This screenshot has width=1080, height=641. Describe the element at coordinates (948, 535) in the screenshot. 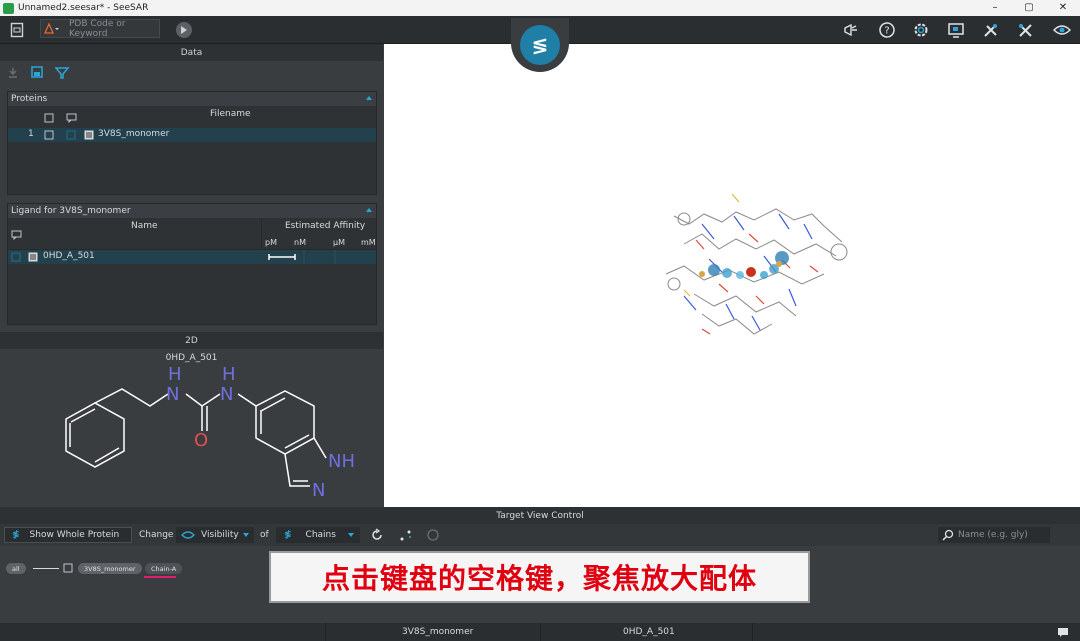

I see `search-icon` at that location.